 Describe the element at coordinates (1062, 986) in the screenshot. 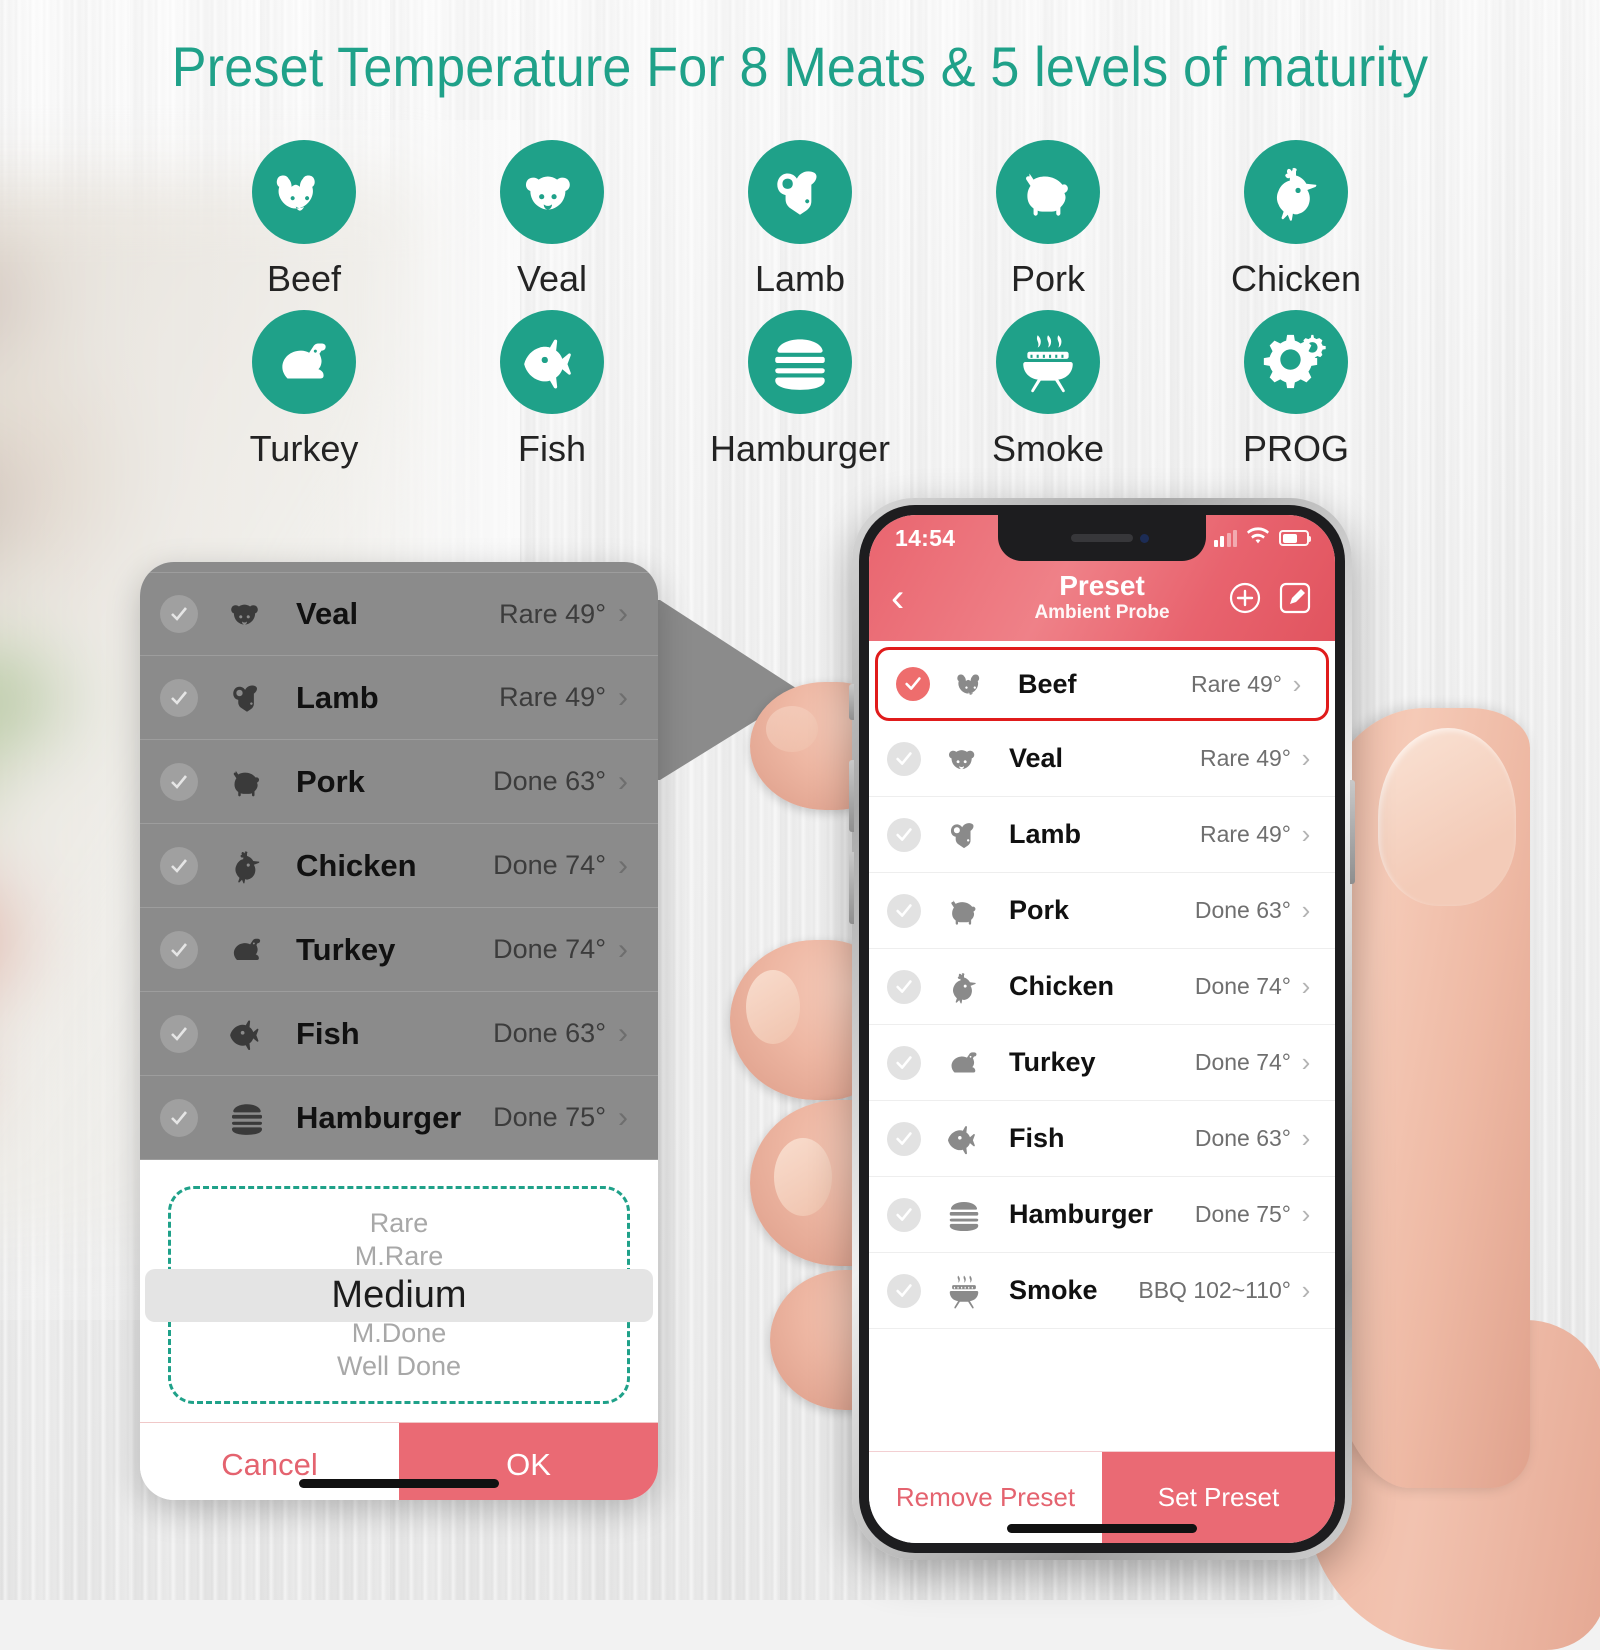

I see `table-row-label: Chicken` at that location.